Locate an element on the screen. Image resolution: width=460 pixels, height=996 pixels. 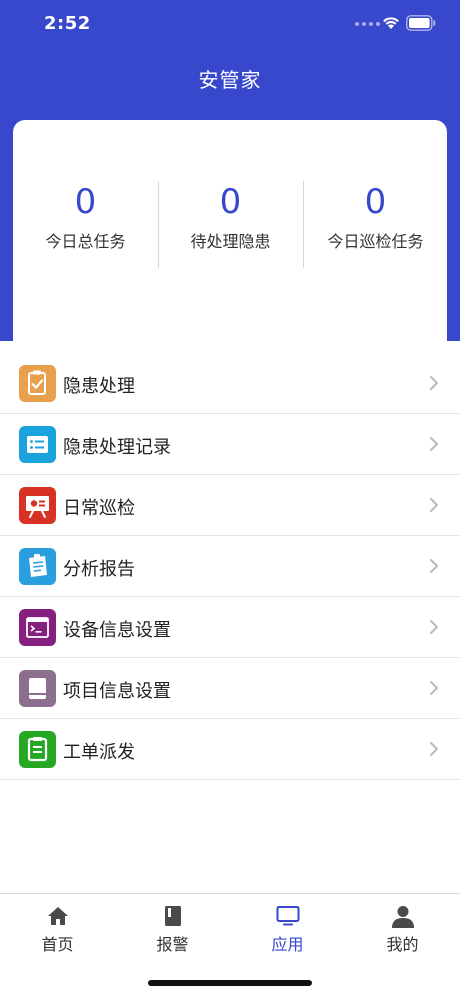
stat-label: 今日总任务 is located at coordinates (85, 241).